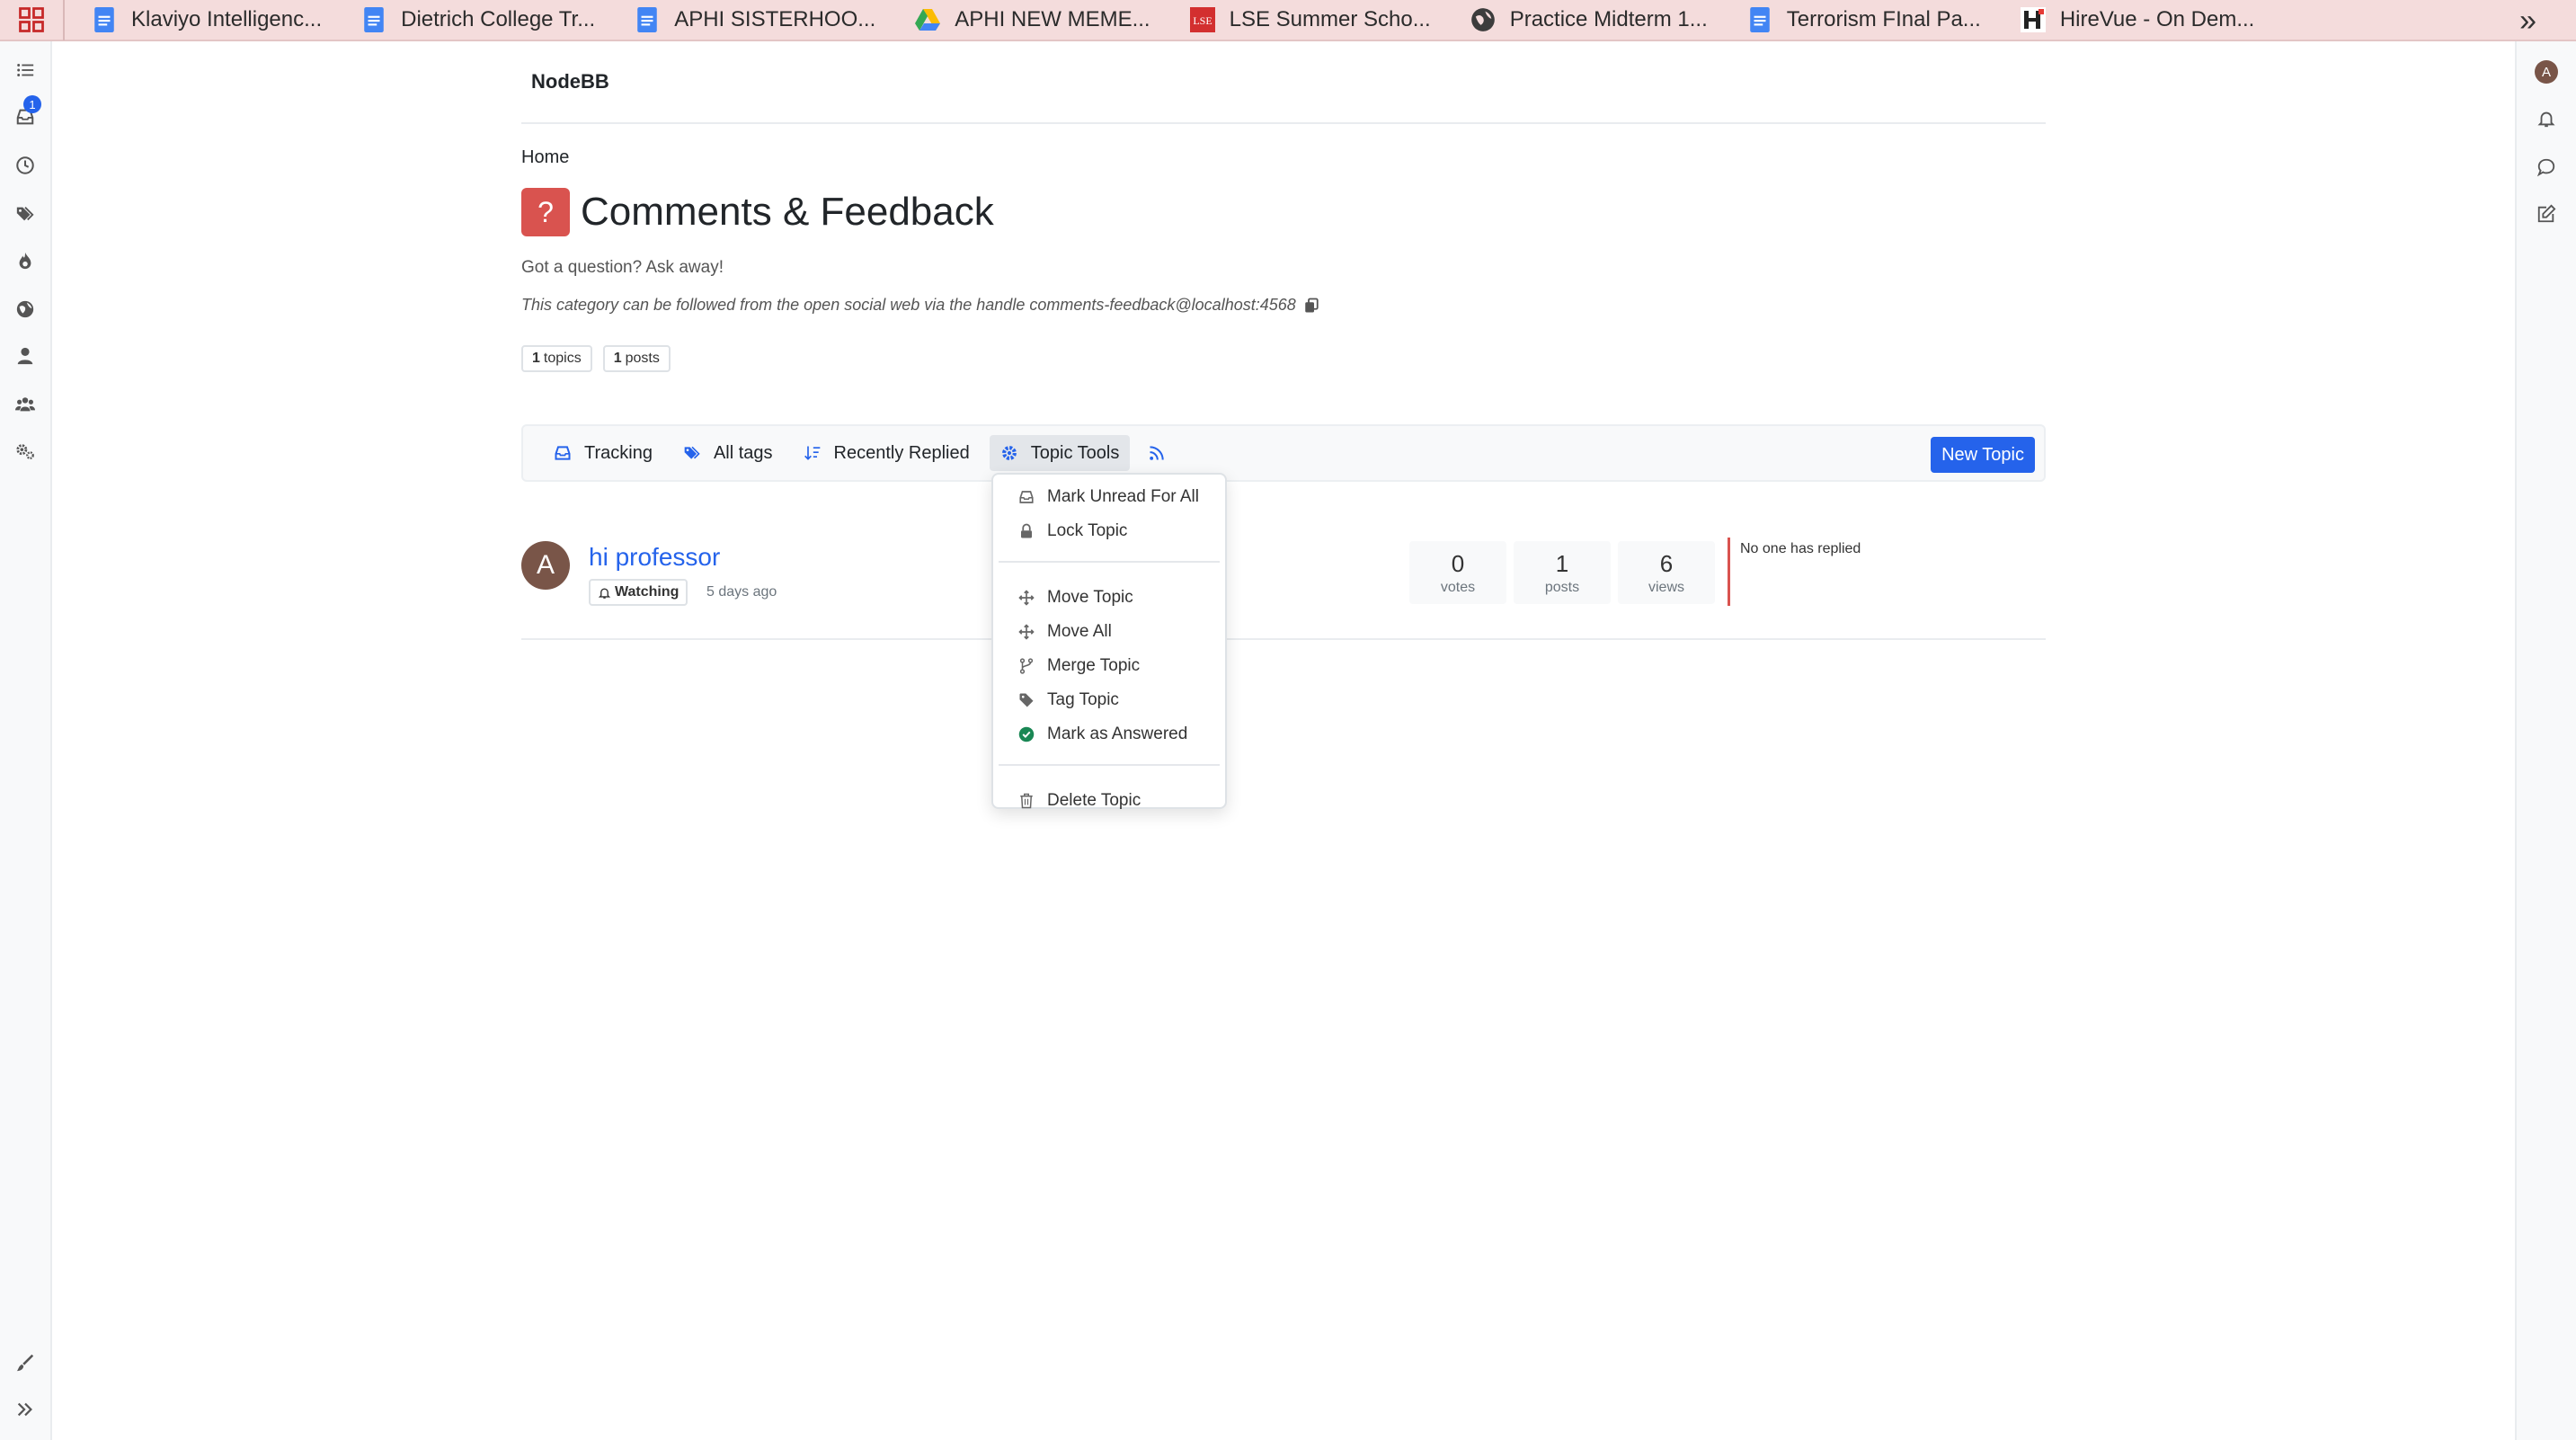  What do you see at coordinates (1026, 700) in the screenshot?
I see `tag-icon` at bounding box center [1026, 700].